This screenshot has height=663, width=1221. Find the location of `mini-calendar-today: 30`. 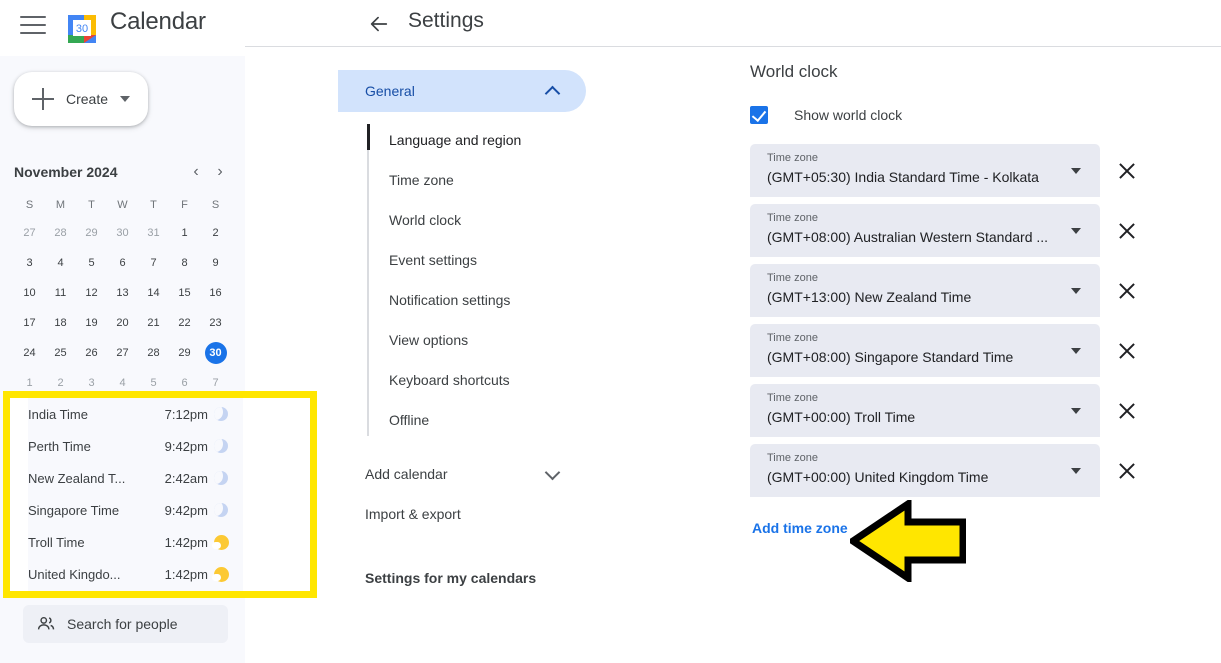

mini-calendar-today: 30 is located at coordinates (215, 353).